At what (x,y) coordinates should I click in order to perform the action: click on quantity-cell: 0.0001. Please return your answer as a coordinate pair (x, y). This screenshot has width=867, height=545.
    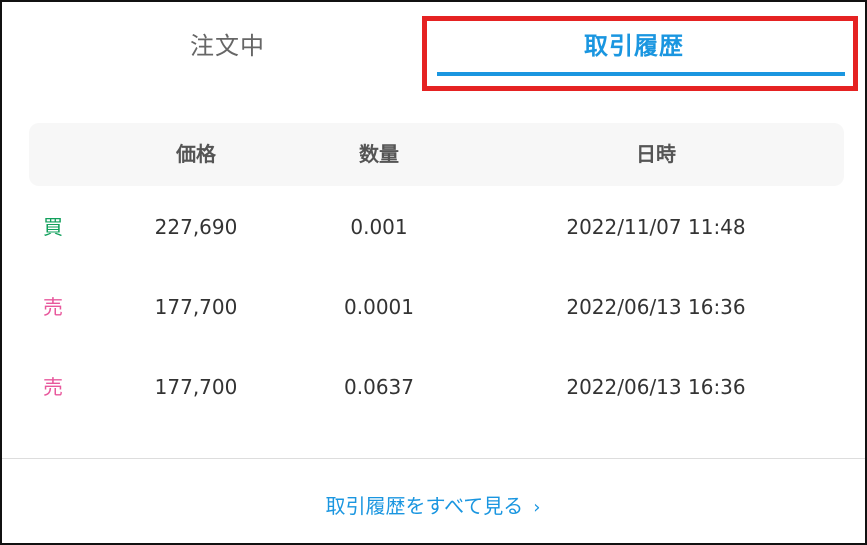
    Looking at the image, I should click on (379, 307).